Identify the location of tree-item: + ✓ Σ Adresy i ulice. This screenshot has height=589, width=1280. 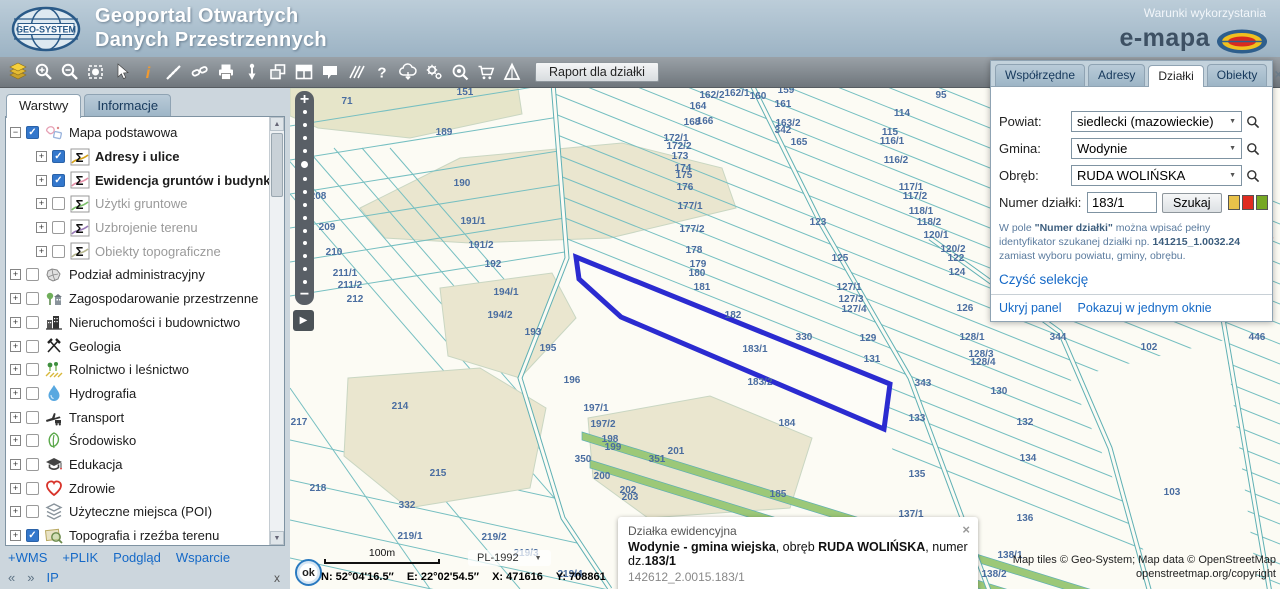
(151, 157).